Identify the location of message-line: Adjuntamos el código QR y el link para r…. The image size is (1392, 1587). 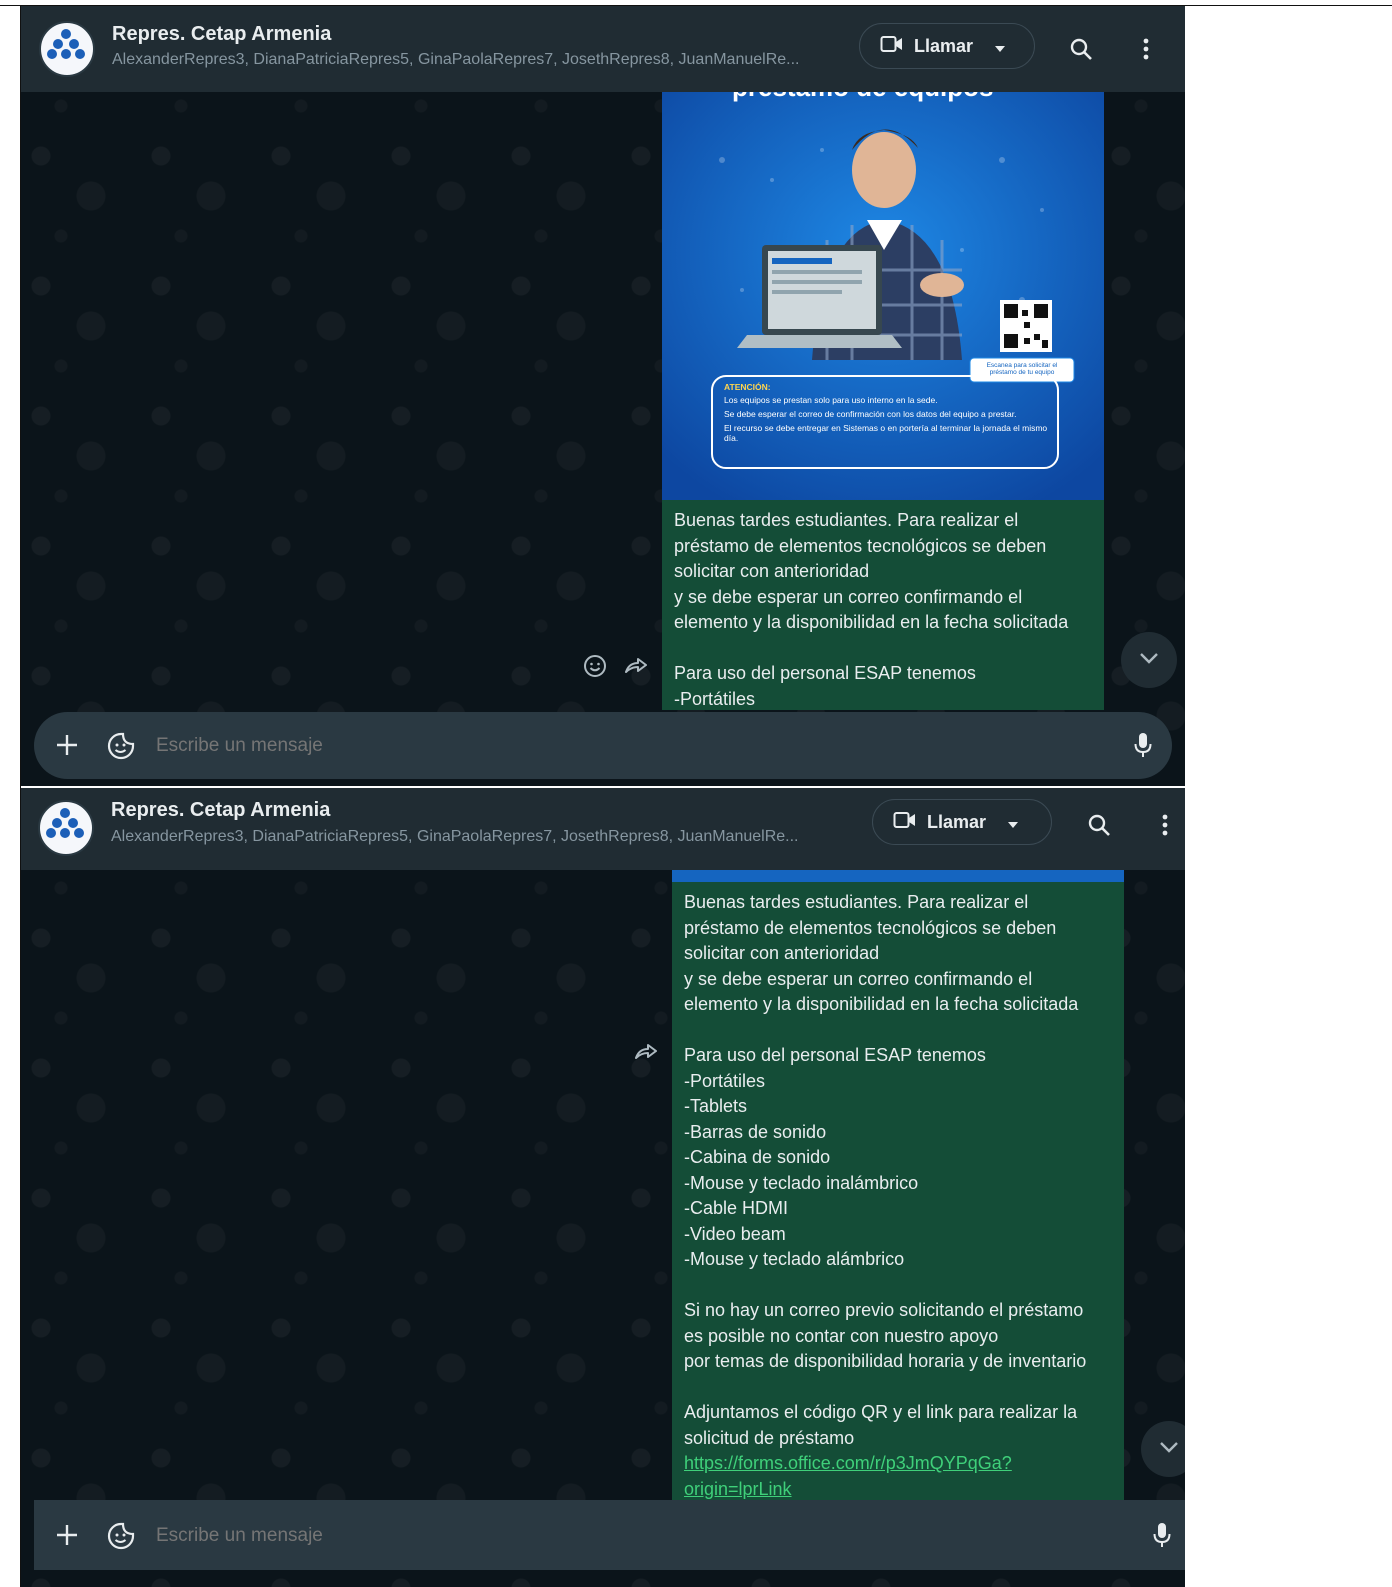
(881, 1412).